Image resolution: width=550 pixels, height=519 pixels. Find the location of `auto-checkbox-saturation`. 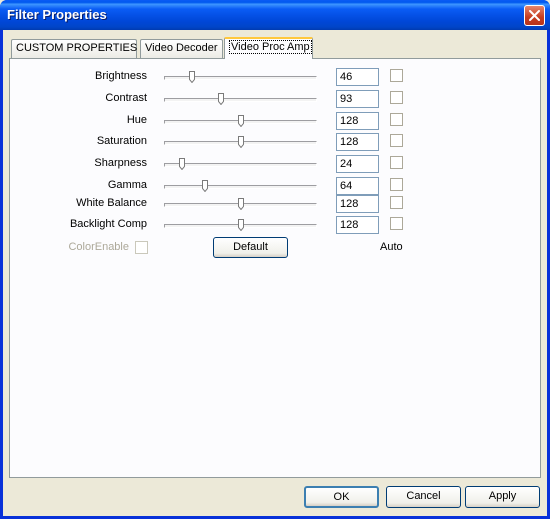

auto-checkbox-saturation is located at coordinates (396, 140).